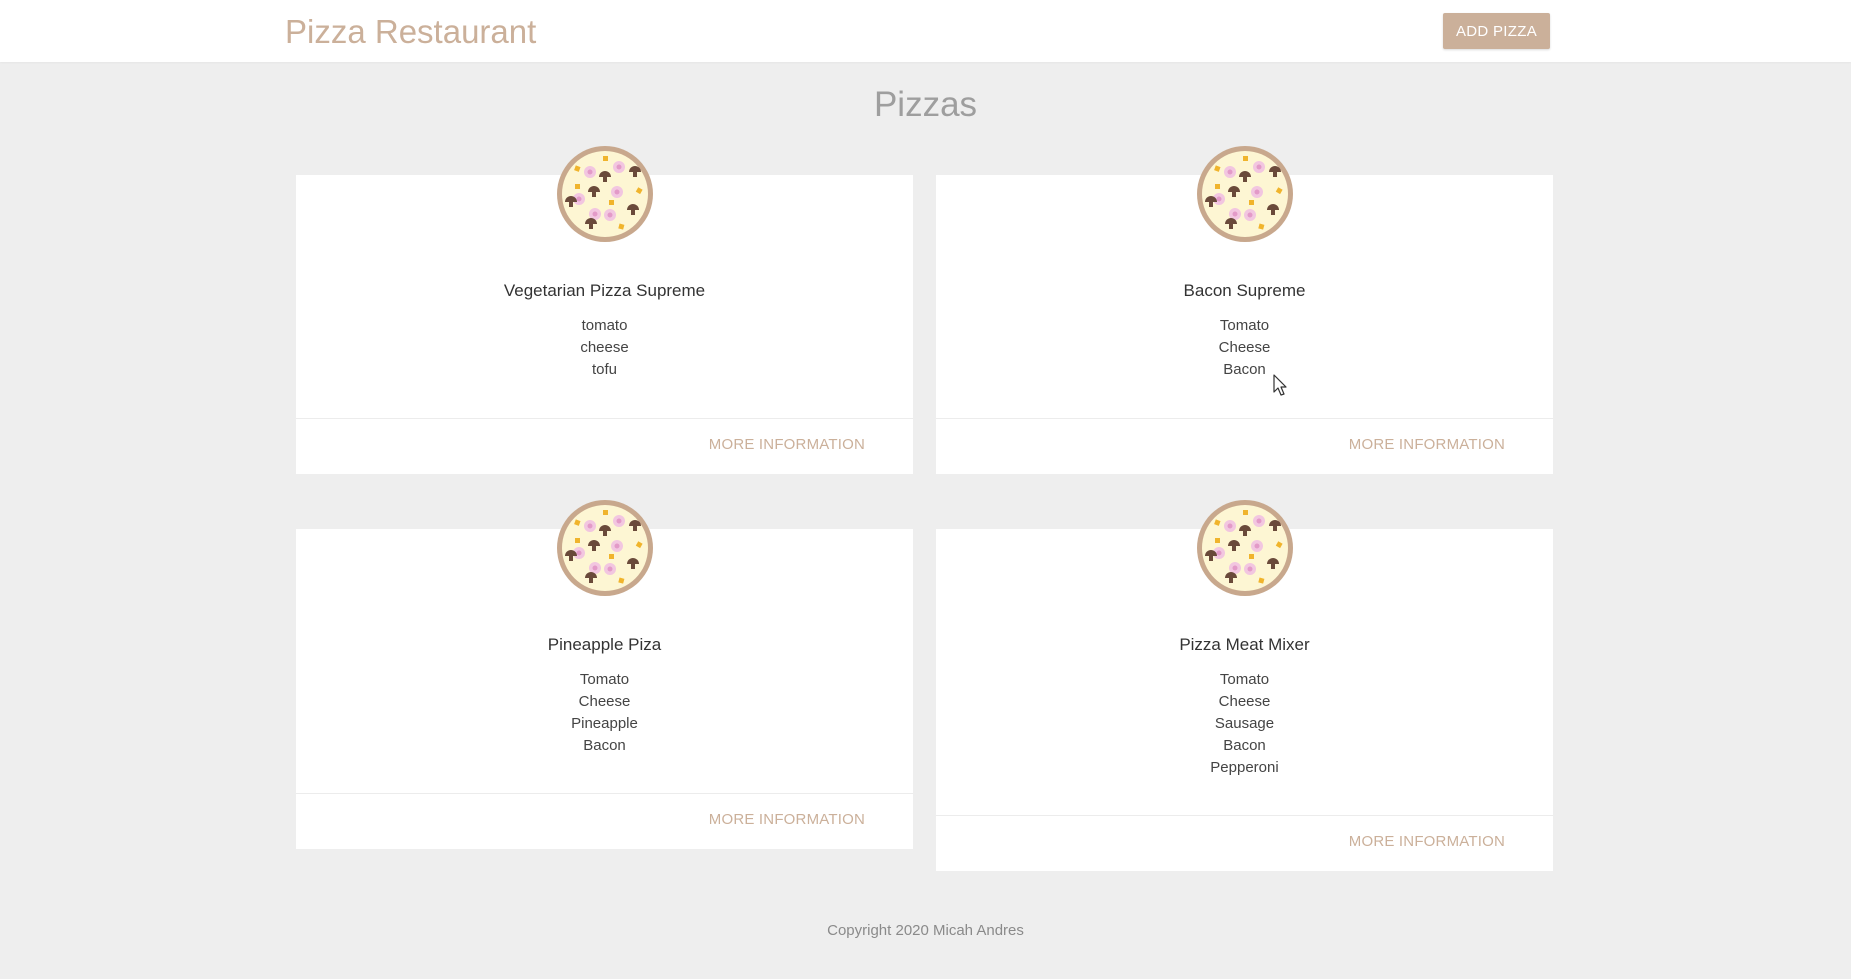 This screenshot has width=1851, height=979. Describe the element at coordinates (1244, 644) in the screenshot. I see `pizza-name: Pizza Meat Mixer` at that location.